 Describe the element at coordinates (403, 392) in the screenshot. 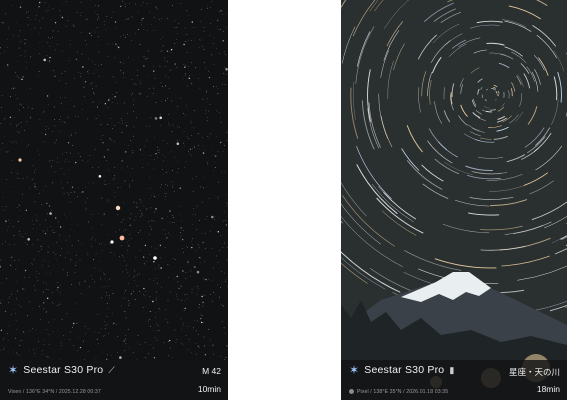

I see `capture-meta-text: Pixel / 138°E 35°N / 2026.01.18 03:35` at that location.